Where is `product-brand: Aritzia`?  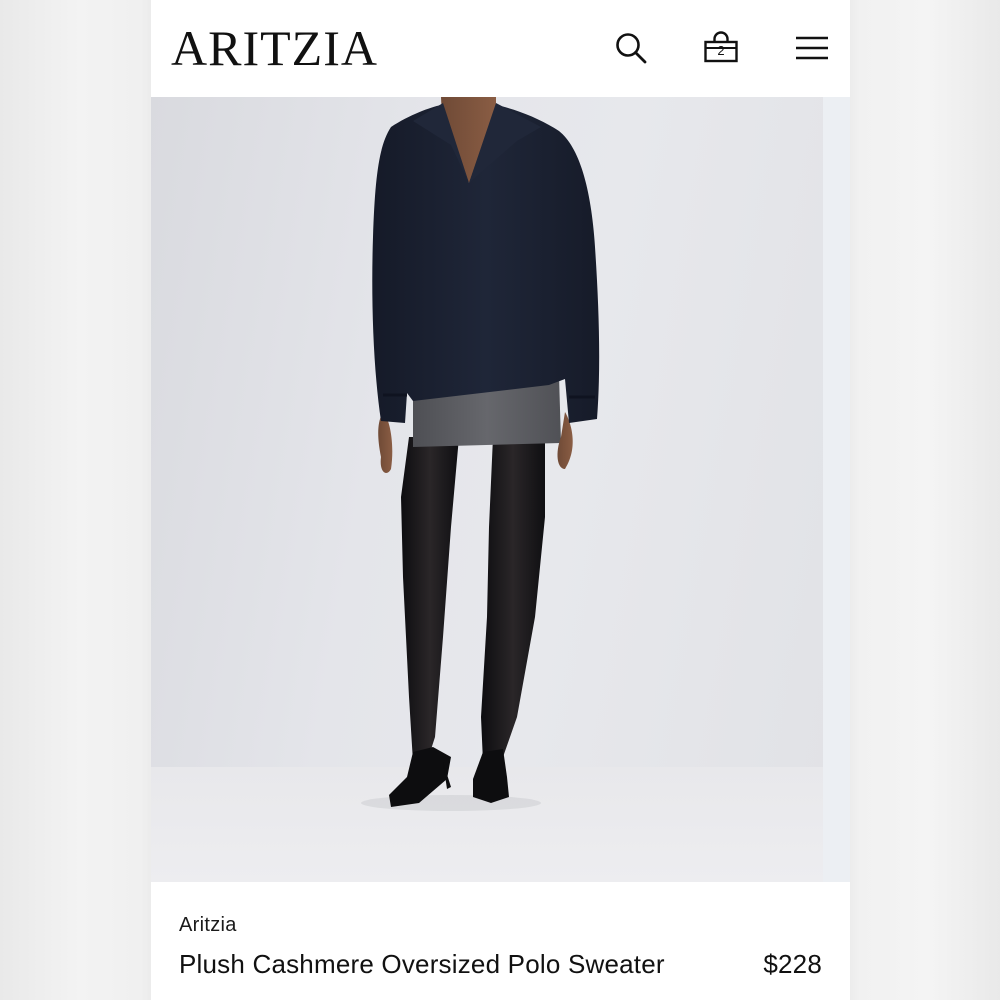 product-brand: Aritzia is located at coordinates (208, 925).